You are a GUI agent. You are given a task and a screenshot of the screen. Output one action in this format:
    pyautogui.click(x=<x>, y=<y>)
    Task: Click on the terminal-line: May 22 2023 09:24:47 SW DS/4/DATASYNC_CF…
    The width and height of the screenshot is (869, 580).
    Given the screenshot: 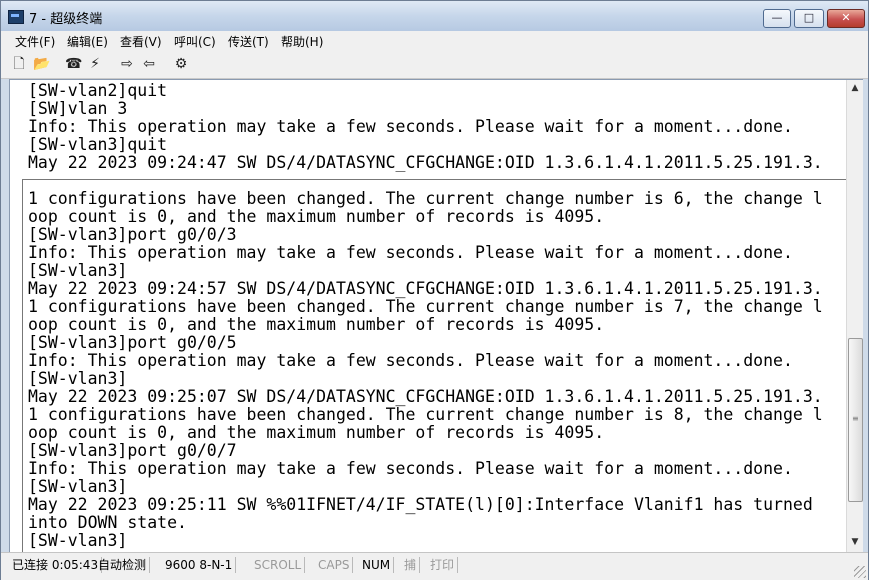 What is the action you would take?
    pyautogui.click(x=425, y=162)
    